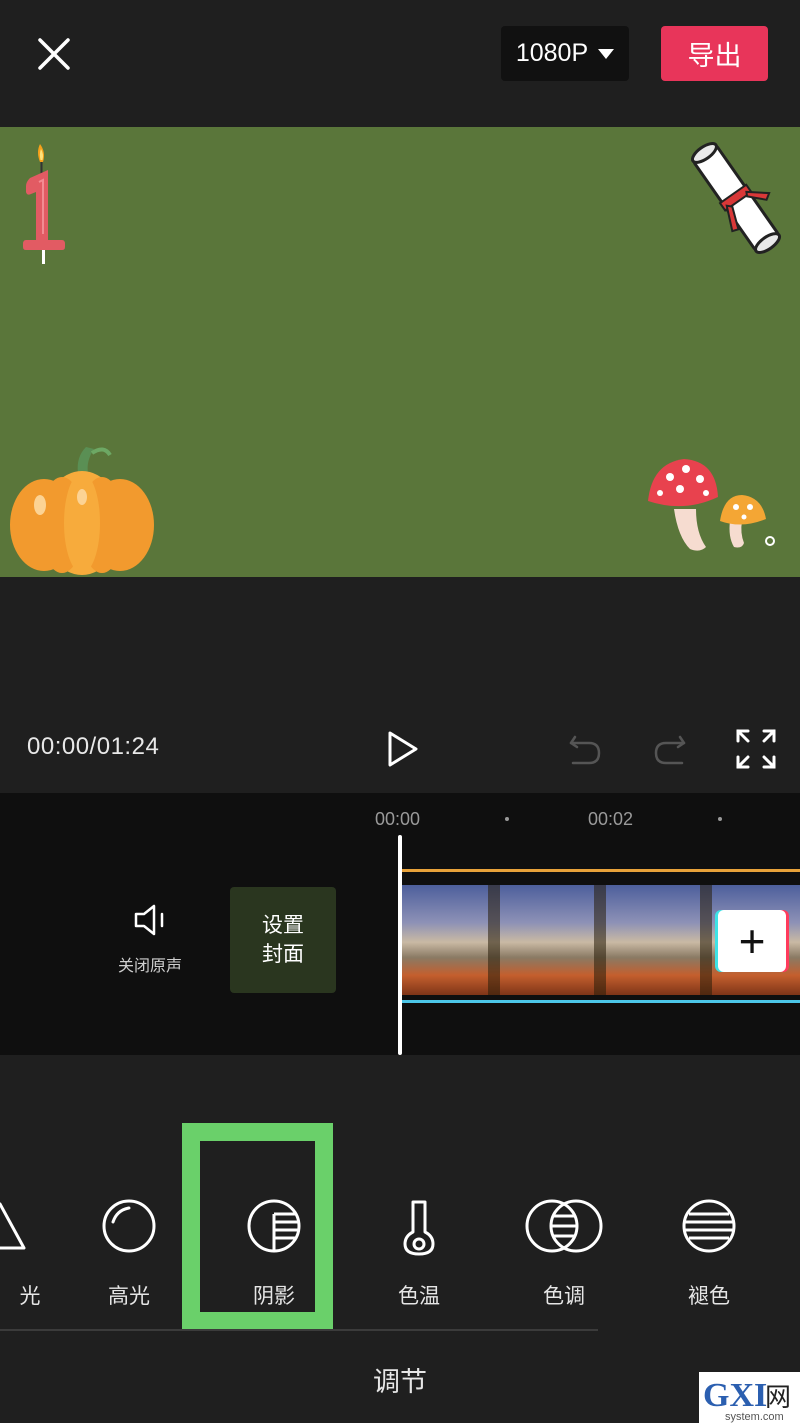  I want to click on fullscreen-button, so click(756, 749).